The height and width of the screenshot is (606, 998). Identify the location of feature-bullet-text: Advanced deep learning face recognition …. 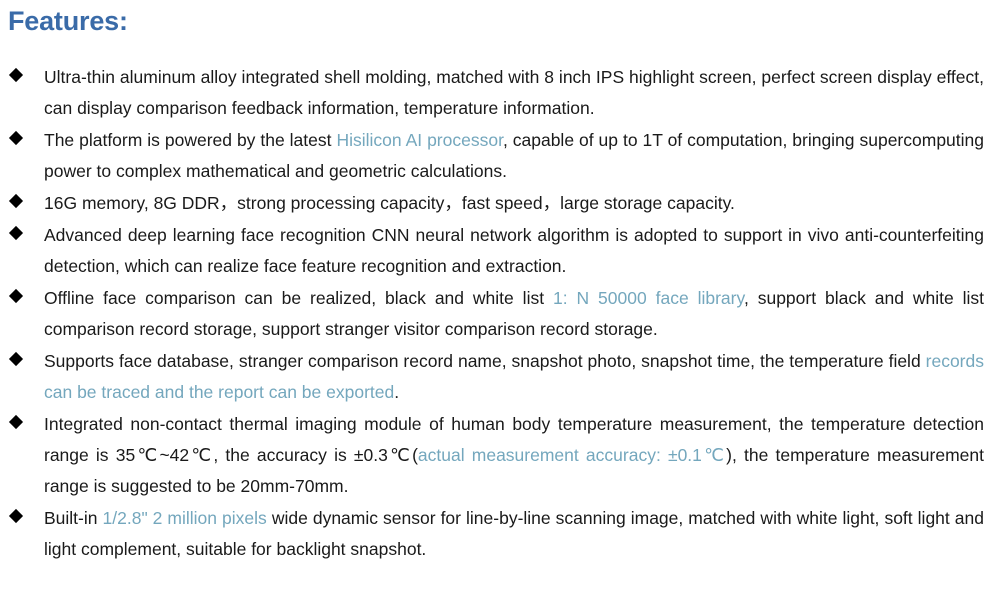
(514, 251).